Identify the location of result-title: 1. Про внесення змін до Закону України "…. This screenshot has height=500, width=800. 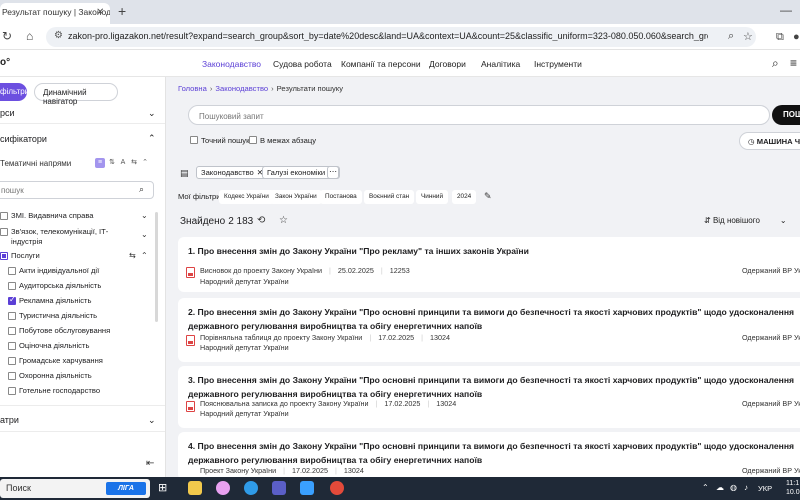
(493, 251).